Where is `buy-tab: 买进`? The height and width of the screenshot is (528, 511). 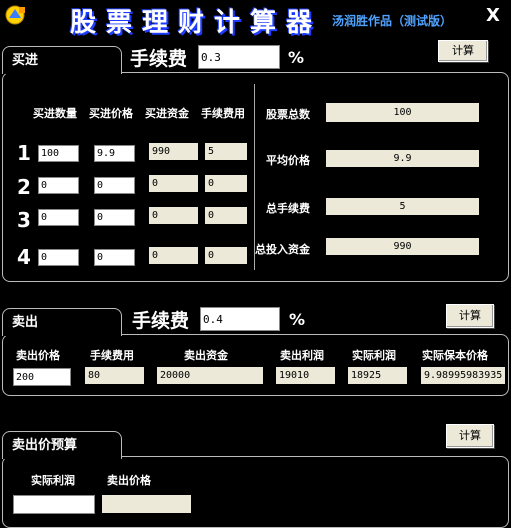 buy-tab: 买进 is located at coordinates (62, 60).